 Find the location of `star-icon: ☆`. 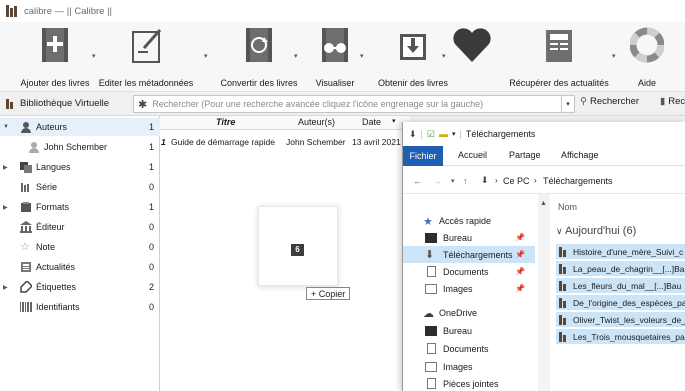

star-icon: ☆ is located at coordinates (25, 247).